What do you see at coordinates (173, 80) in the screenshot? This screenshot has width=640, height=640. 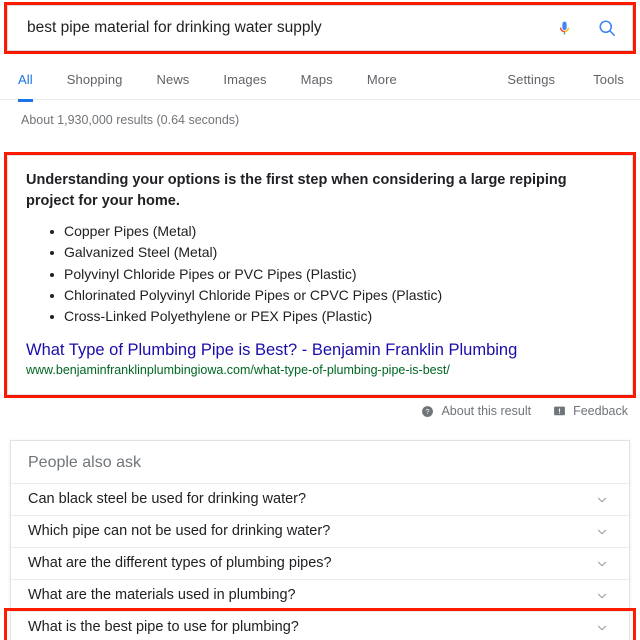 I see `tab-news: News` at bounding box center [173, 80].